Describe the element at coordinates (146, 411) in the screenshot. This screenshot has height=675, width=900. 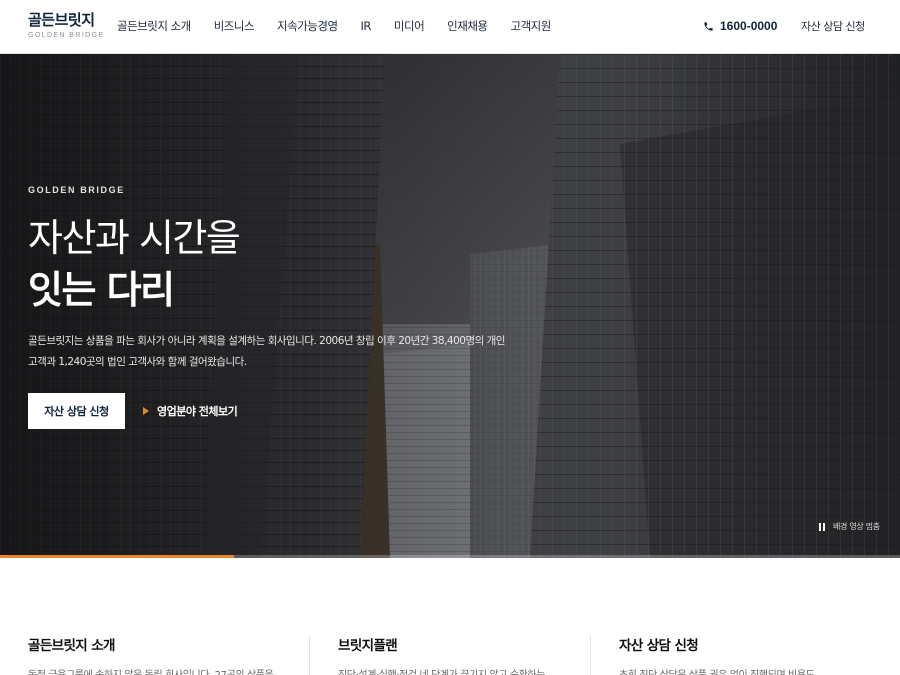
I see `play-triangle-icon` at that location.